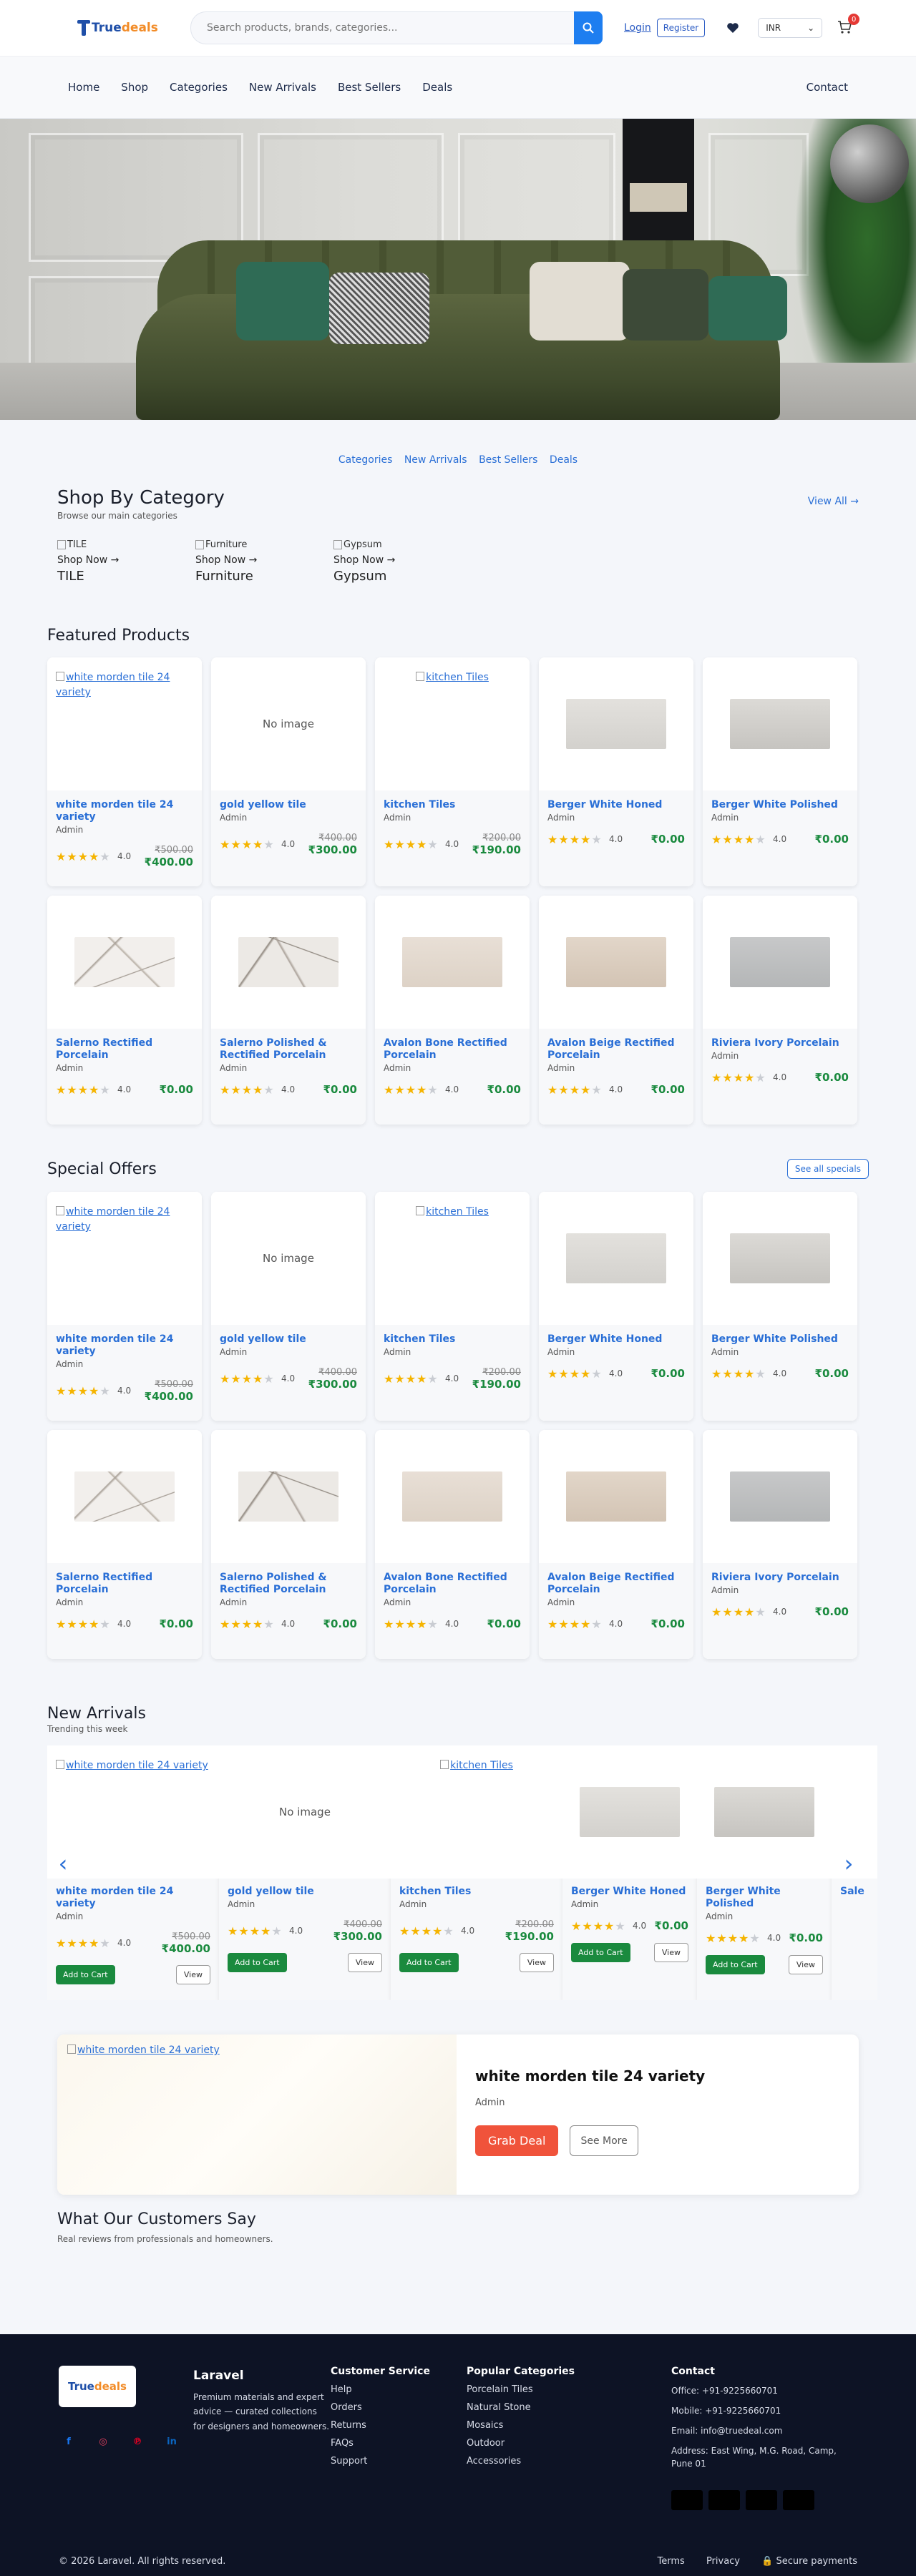  Describe the element at coordinates (264, 561) in the screenshot. I see `category-item-furniture: Furniture Shop Now → Furniture` at that location.